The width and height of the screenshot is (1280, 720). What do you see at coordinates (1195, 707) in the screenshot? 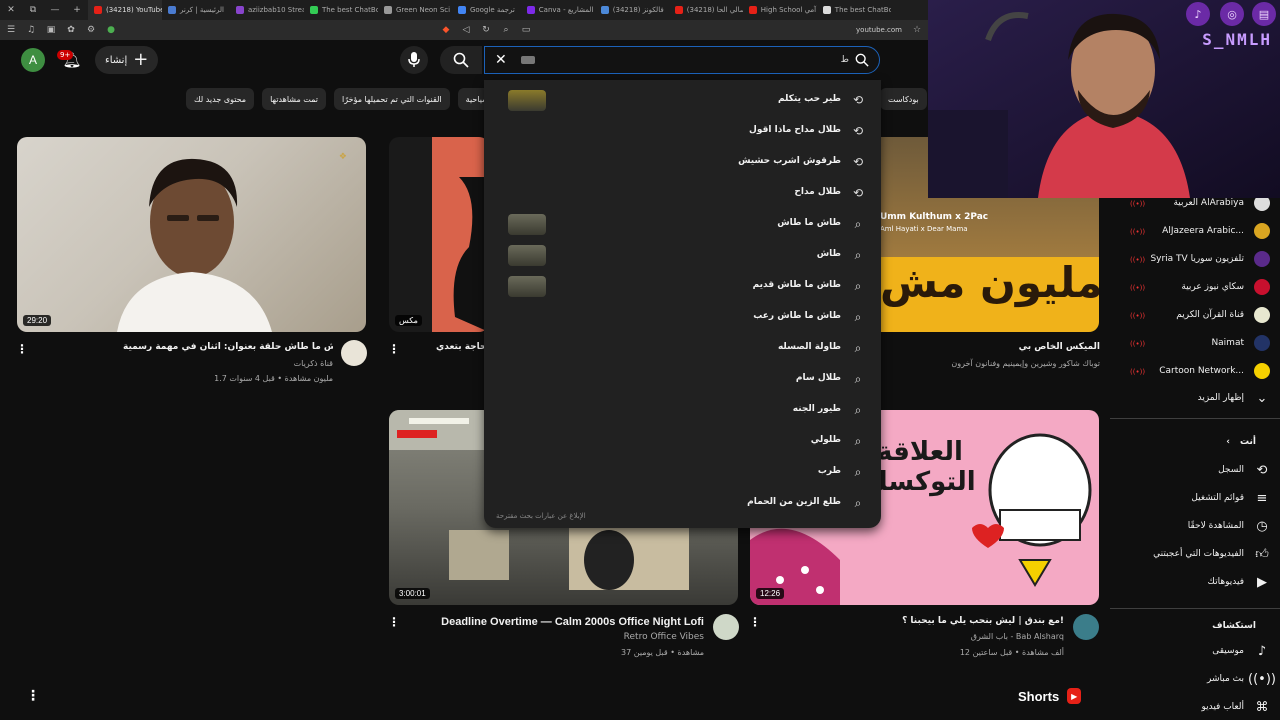
I see `explore-item: ألعاب فيديو ⌘` at bounding box center [1195, 707].